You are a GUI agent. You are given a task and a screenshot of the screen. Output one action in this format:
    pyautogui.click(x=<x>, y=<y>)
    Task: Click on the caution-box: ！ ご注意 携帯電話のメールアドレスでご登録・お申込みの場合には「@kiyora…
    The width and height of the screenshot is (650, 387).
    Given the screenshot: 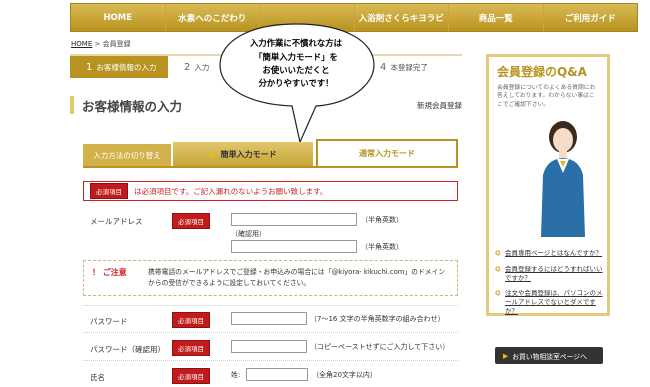 What is the action you would take?
    pyautogui.click(x=270, y=278)
    